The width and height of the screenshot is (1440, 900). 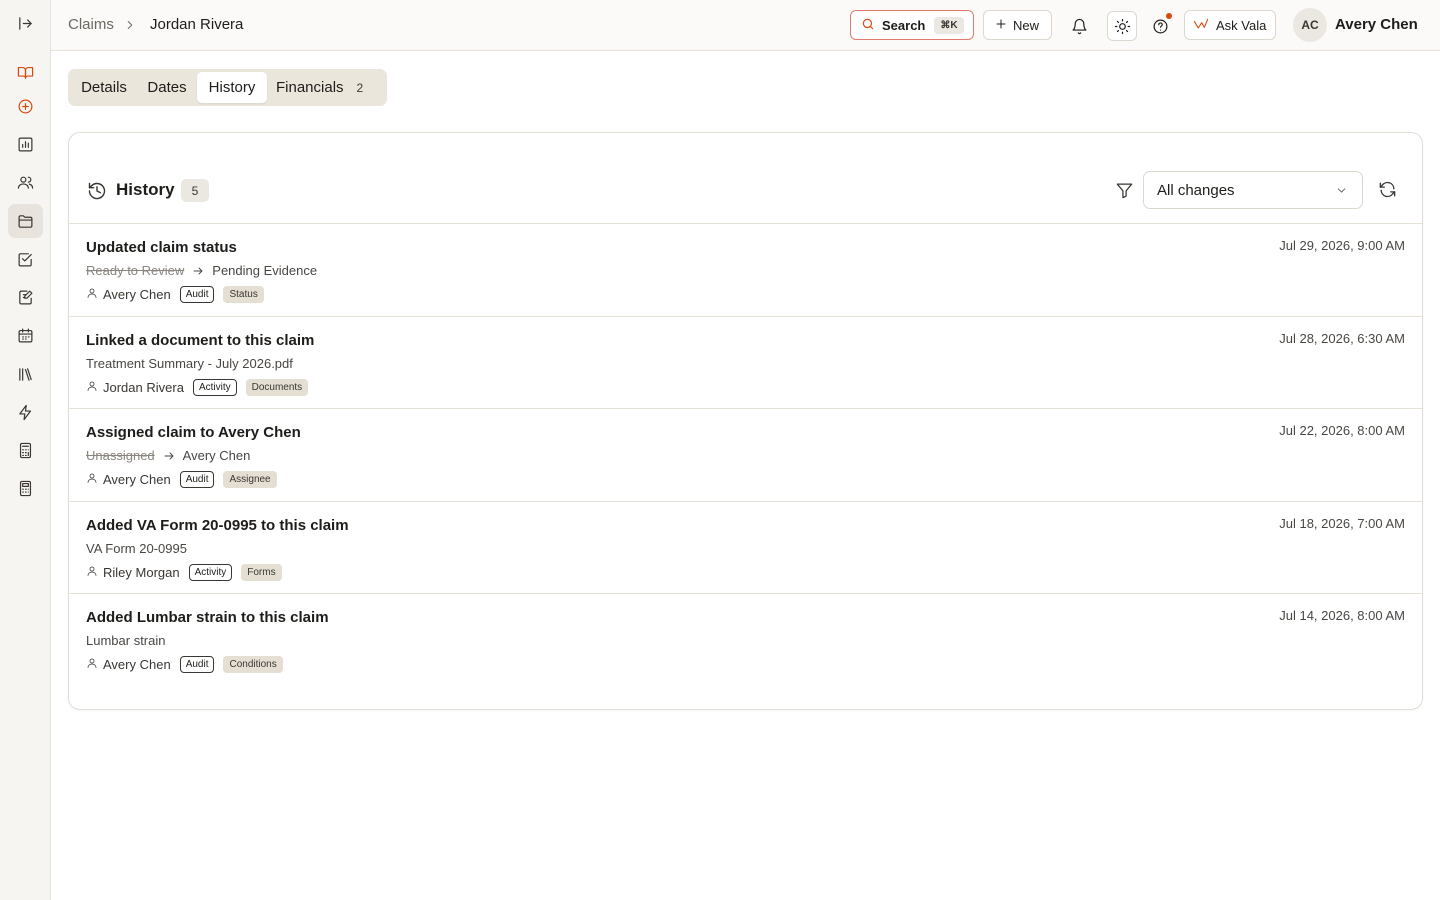 What do you see at coordinates (145, 189) in the screenshot?
I see `history-title: History` at bounding box center [145, 189].